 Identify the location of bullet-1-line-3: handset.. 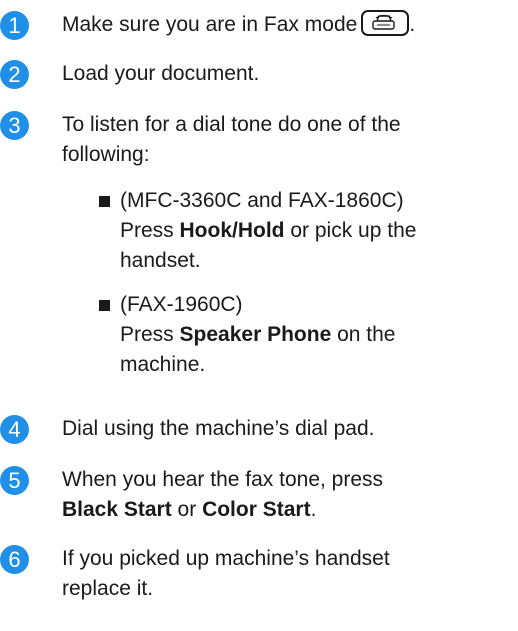
(160, 260).